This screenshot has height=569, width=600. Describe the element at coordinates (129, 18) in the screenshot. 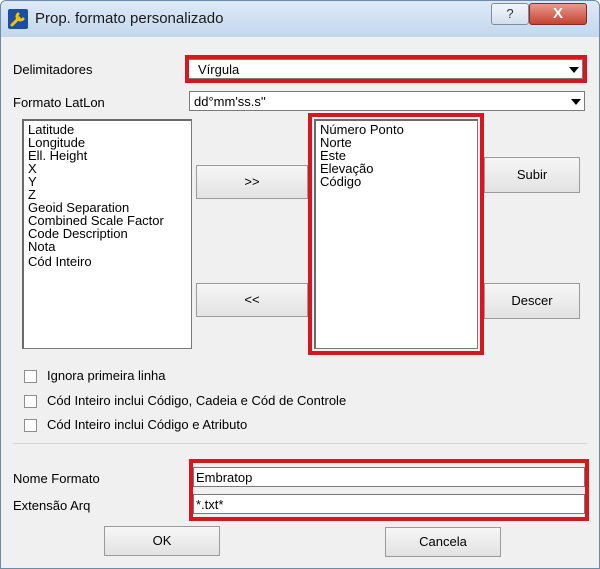

I see `window-title: Prop. formato personalizado` at that location.